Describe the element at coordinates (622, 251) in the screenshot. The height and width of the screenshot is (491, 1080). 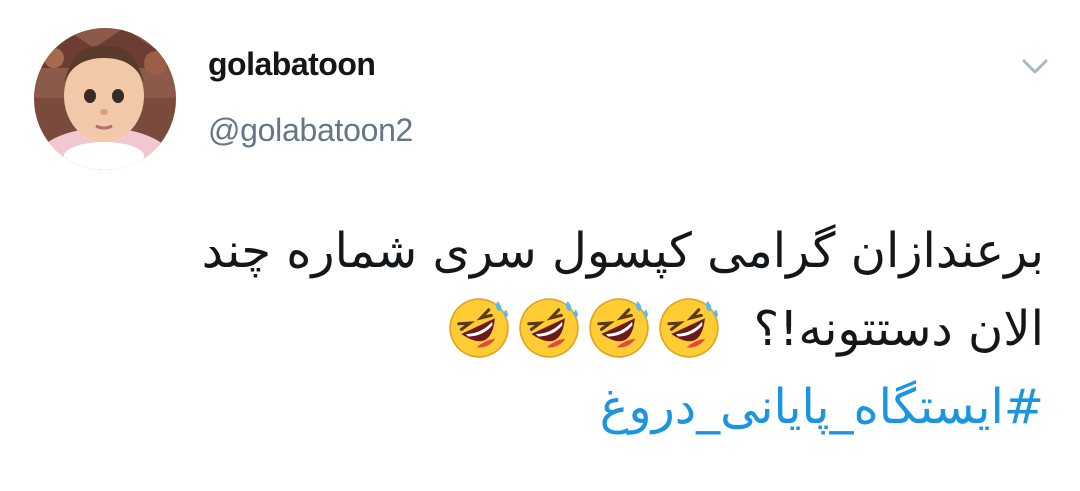
I see `tweet-line-1: برعندازان گرامی کپسول سری شماره چند` at that location.